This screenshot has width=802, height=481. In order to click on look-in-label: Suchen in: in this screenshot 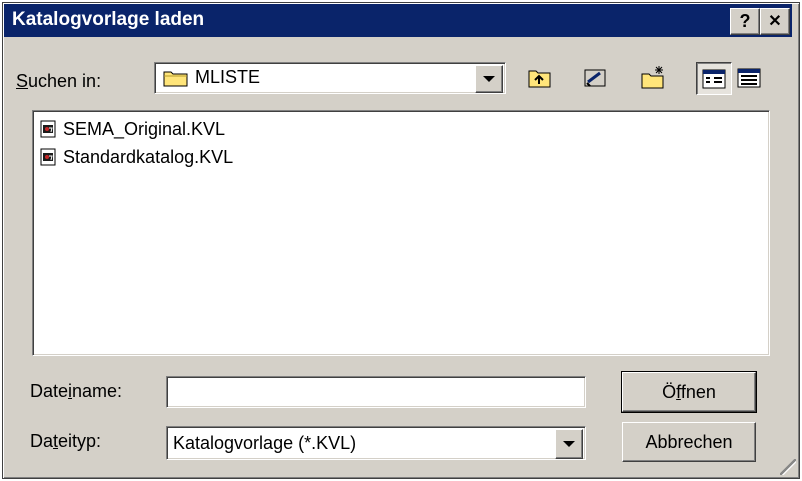, I will do `click(59, 81)`.